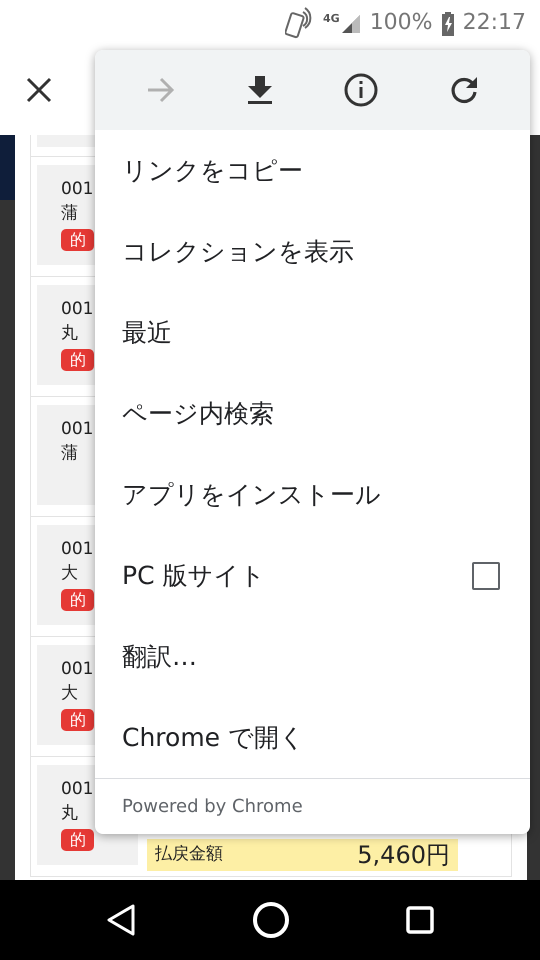 The height and width of the screenshot is (960, 540). I want to click on battery-charging-icon, so click(447, 23).